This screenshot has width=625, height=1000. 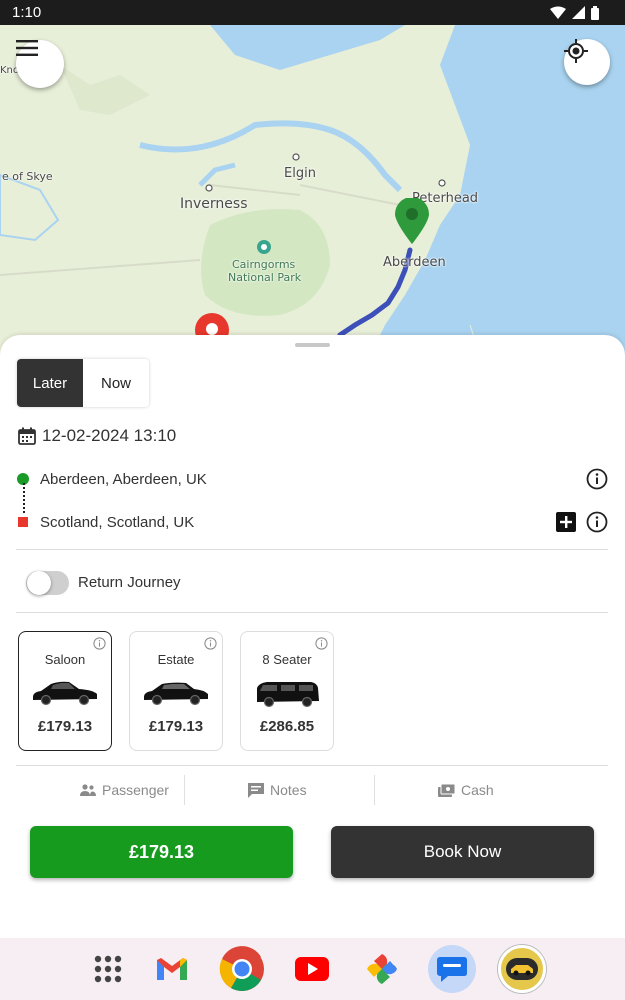 I want to click on return-journey-toggle, so click(x=47, y=583).